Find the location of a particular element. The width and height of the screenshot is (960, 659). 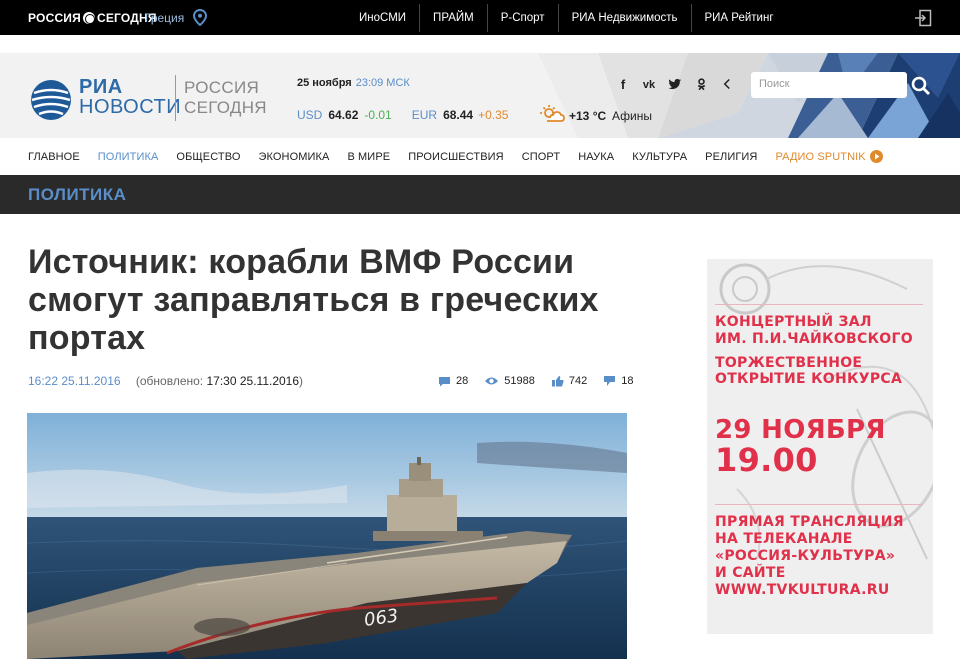

section-title: ПОЛИТИКА is located at coordinates (77, 195).